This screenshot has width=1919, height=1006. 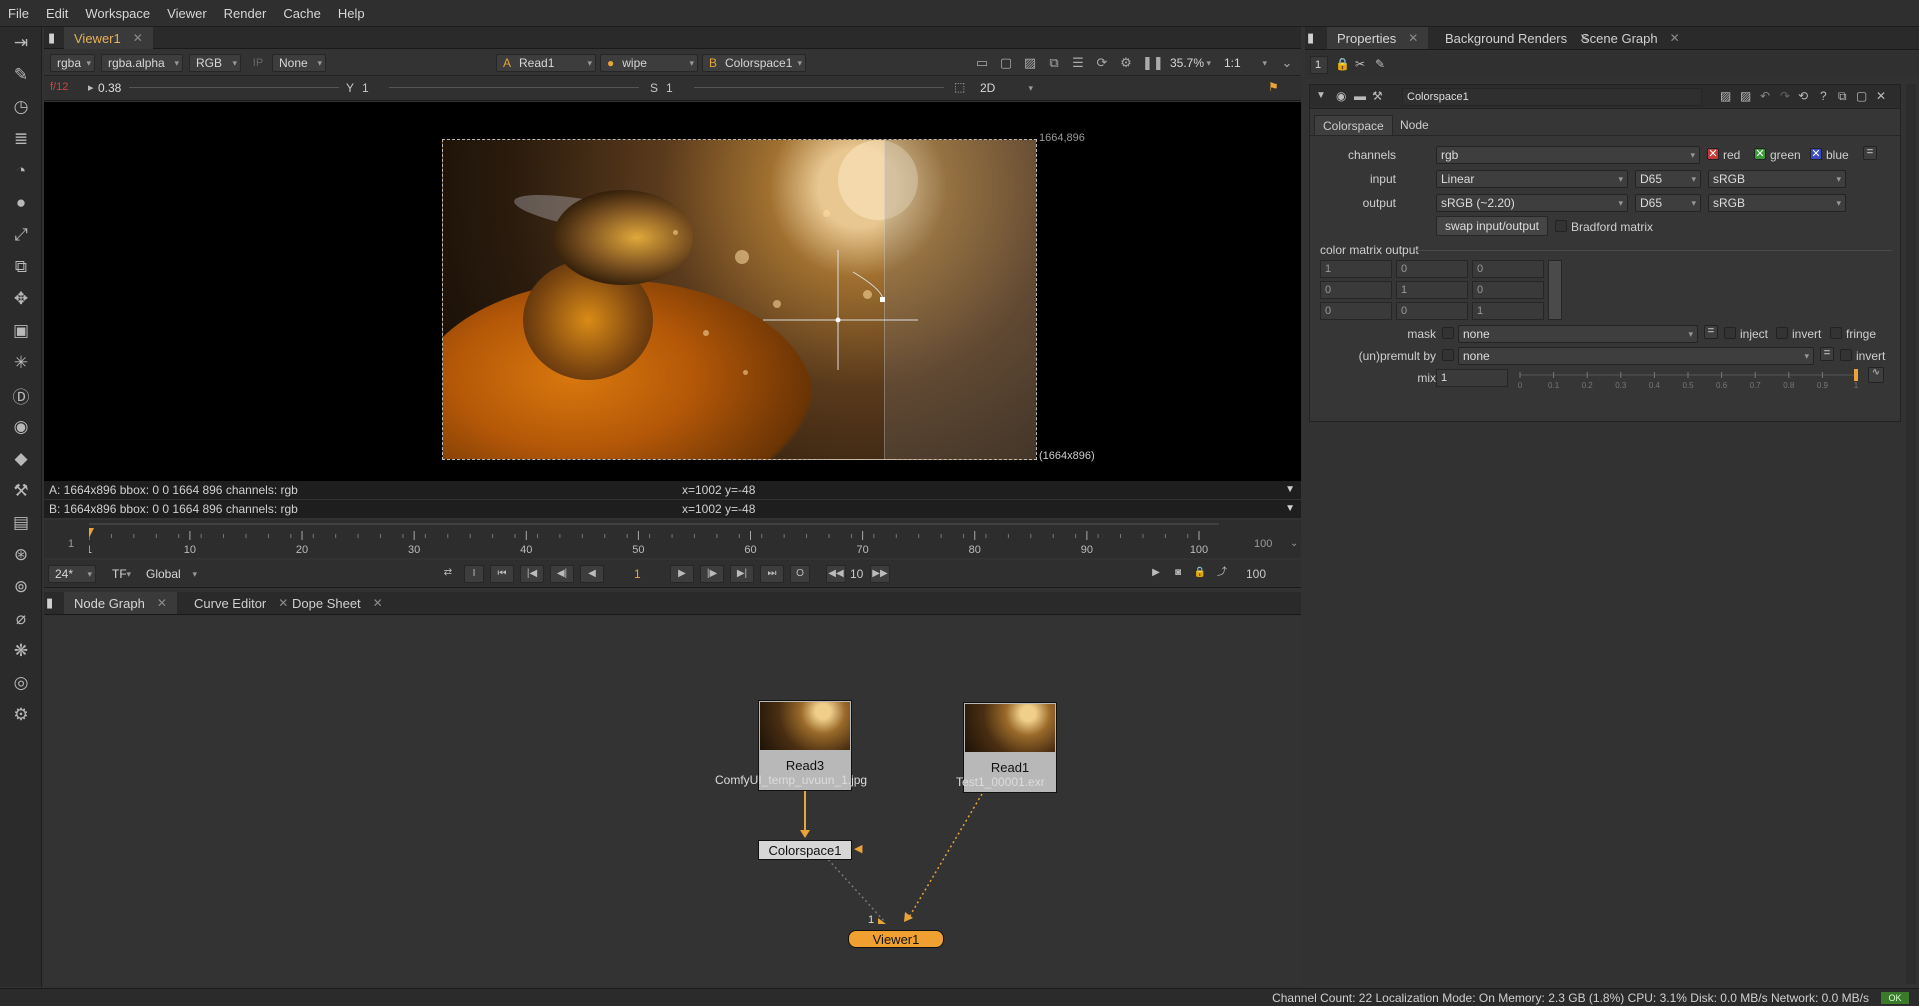 I want to click on input-b-dropdown: B Colorspace1, so click(x=754, y=63).